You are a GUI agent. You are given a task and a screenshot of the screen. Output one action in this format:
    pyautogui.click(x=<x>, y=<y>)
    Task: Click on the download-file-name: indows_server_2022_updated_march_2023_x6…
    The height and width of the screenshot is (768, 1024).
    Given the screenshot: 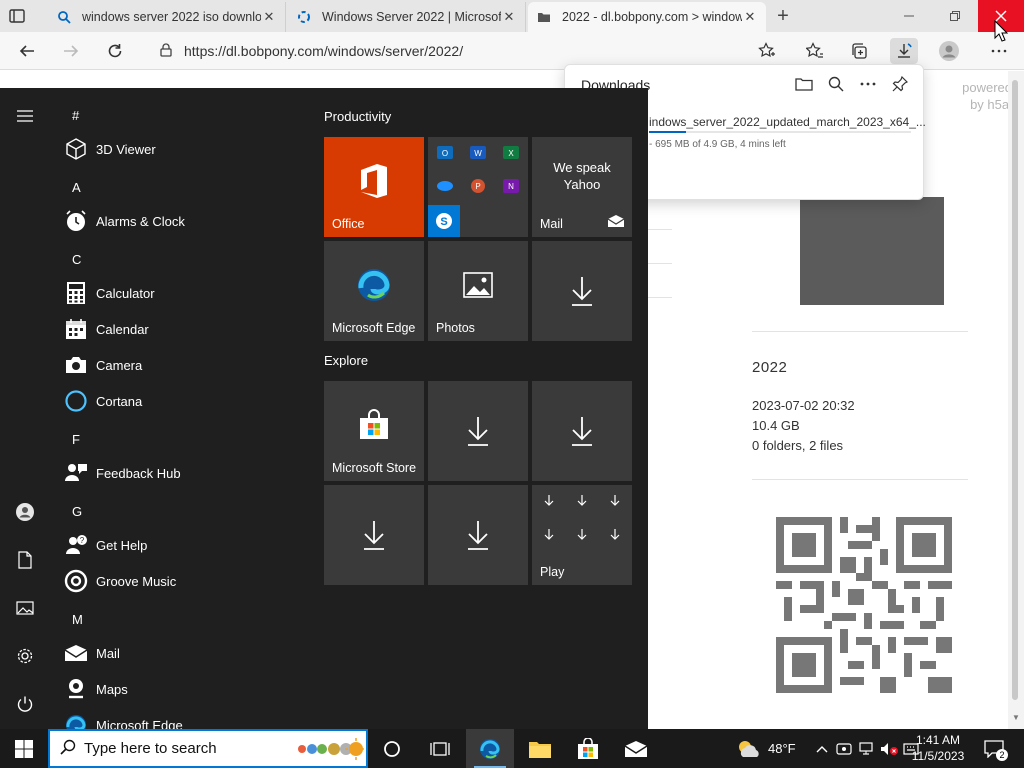 What is the action you would take?
    pyautogui.click(x=787, y=122)
    